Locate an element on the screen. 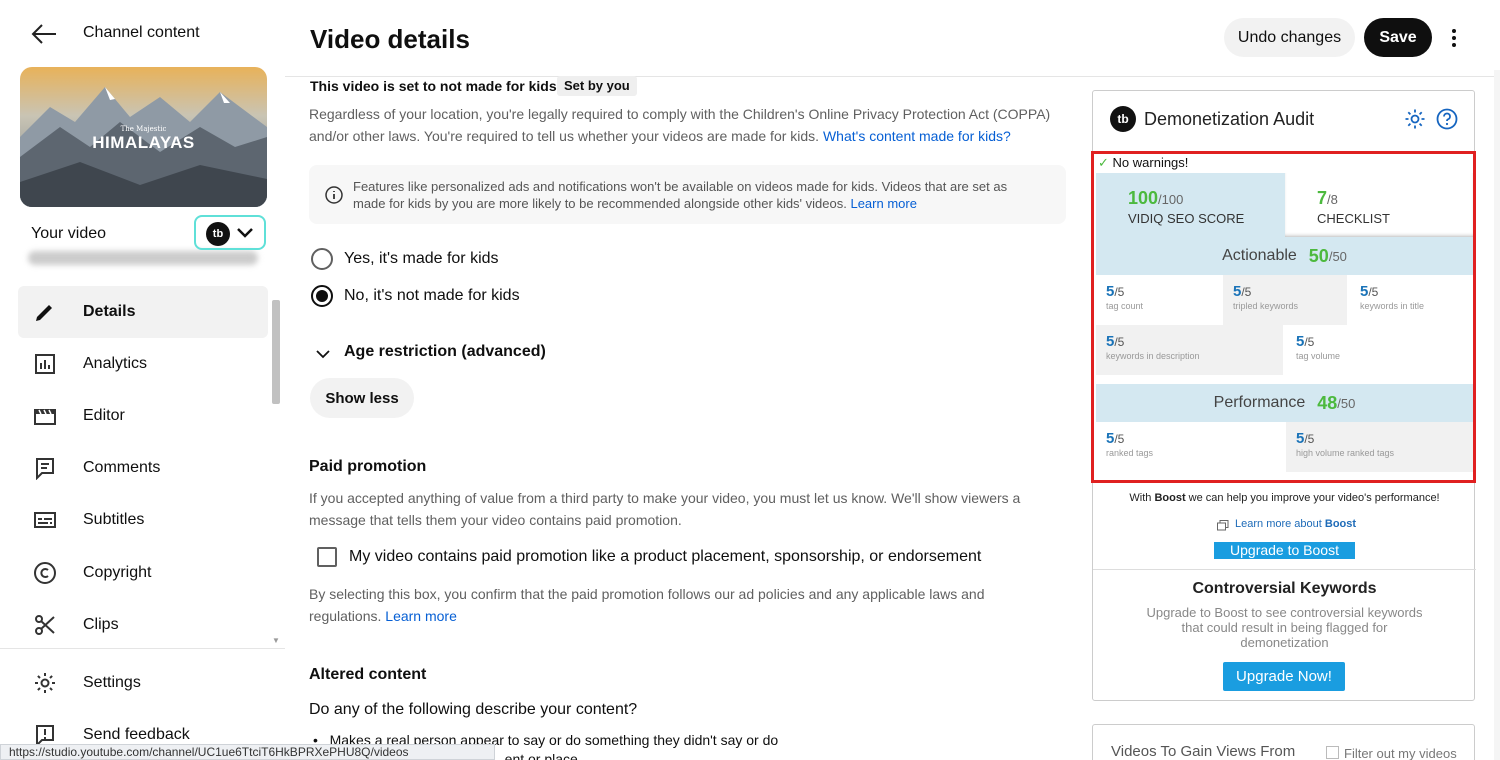  arrow-left-icon is located at coordinates (44, 34).